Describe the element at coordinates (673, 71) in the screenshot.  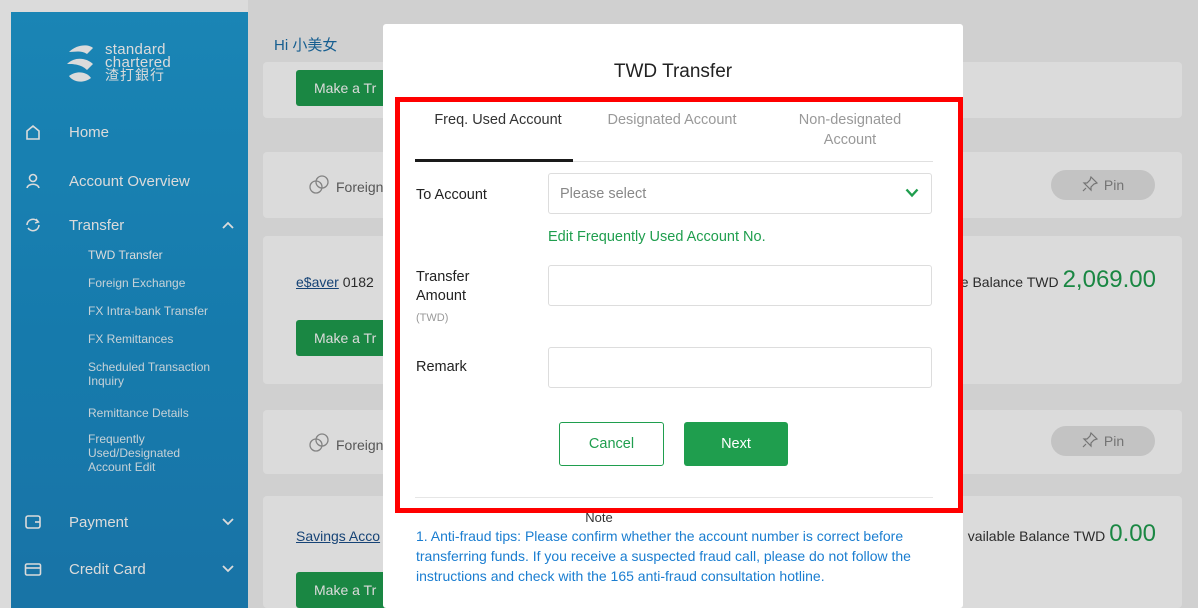
I see `modal-title: TWD Transfer` at that location.